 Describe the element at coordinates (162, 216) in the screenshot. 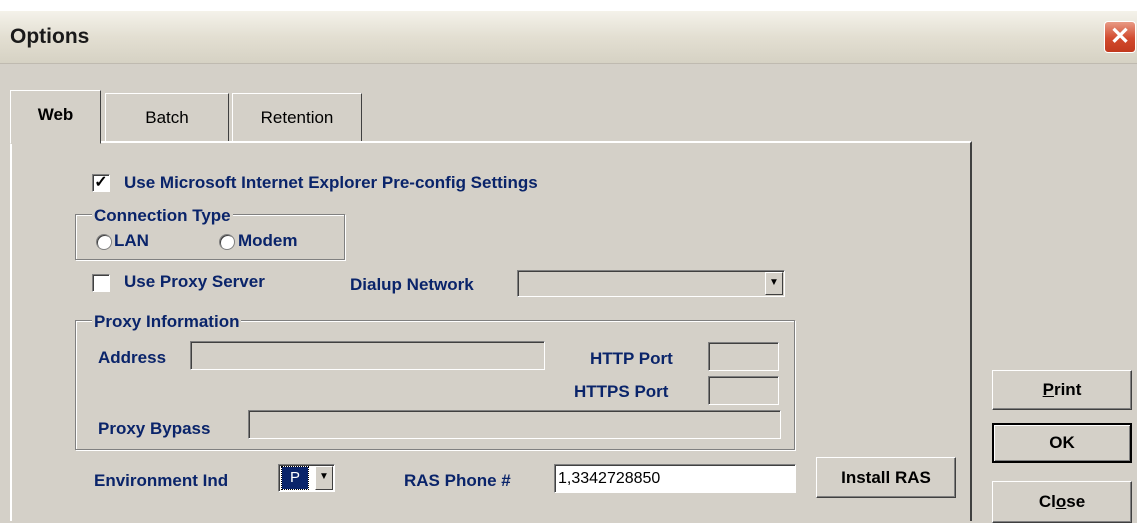

I see `connection-type-title: Connection Type` at that location.